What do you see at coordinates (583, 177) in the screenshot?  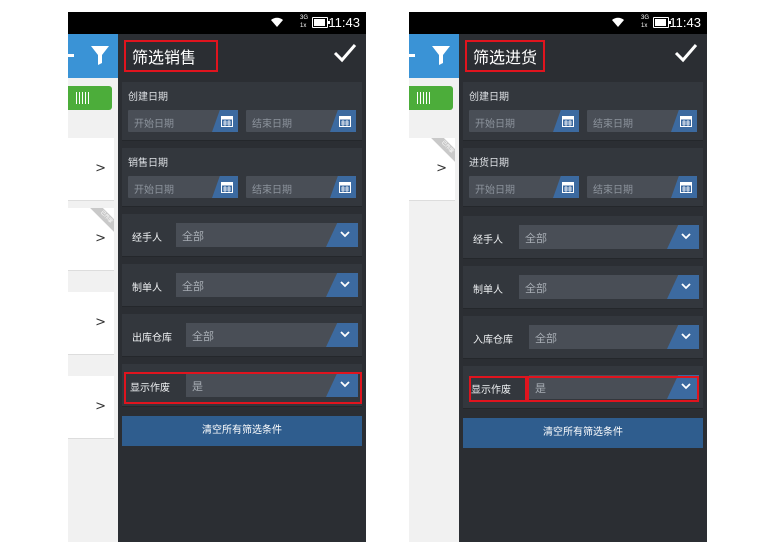 I see `date-section-purchase: 进货日期 开始日期 结束日期` at bounding box center [583, 177].